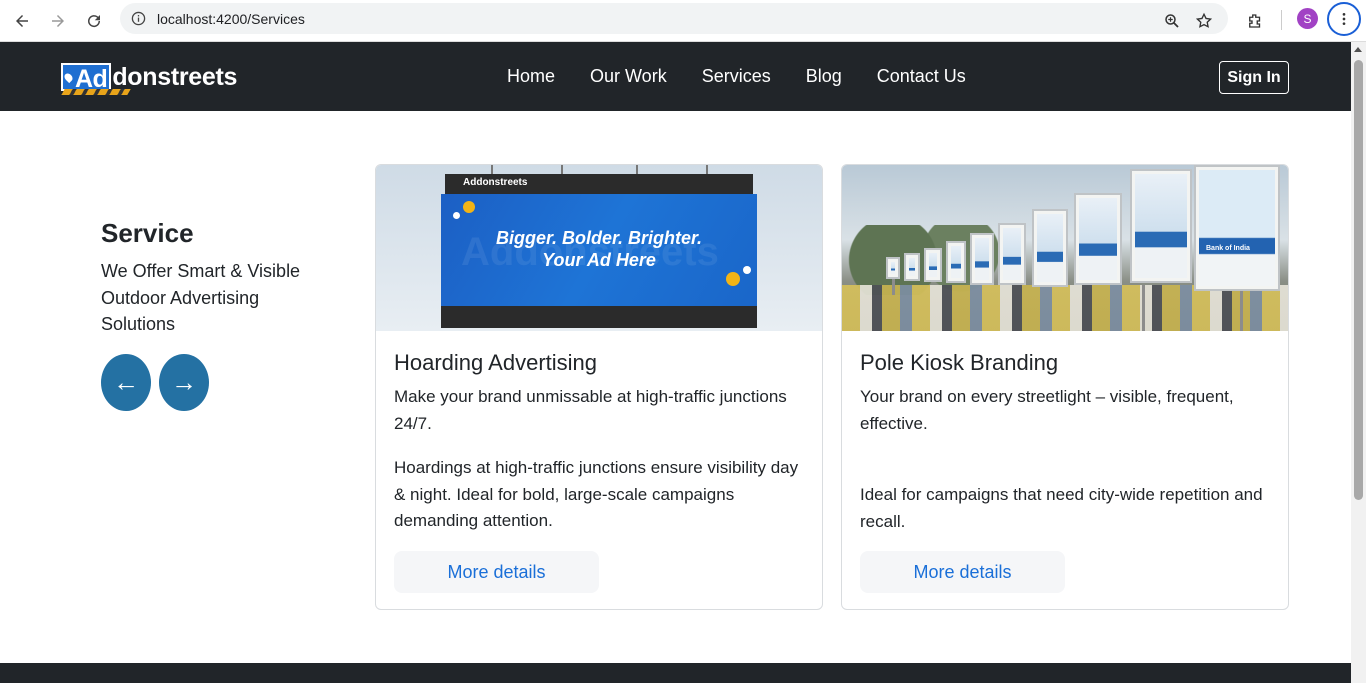  I want to click on profile-avatar: S, so click(1307, 18).